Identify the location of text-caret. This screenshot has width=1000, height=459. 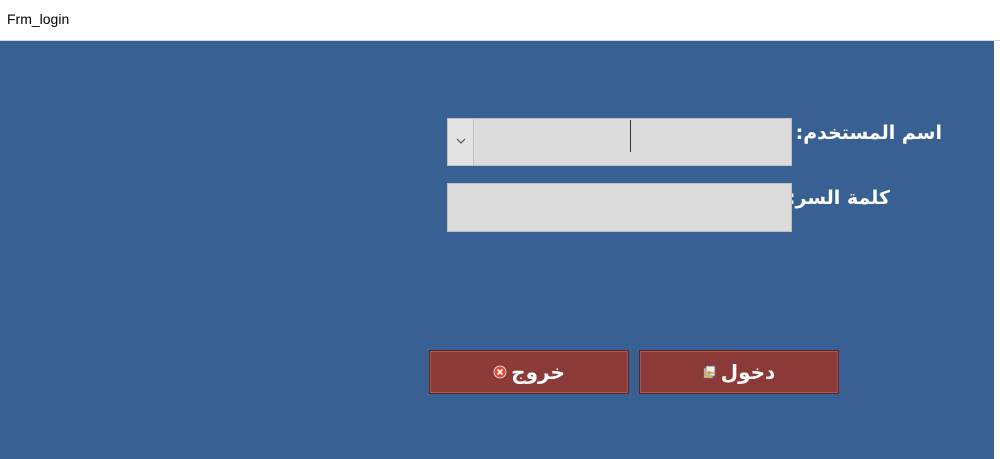
(630, 136).